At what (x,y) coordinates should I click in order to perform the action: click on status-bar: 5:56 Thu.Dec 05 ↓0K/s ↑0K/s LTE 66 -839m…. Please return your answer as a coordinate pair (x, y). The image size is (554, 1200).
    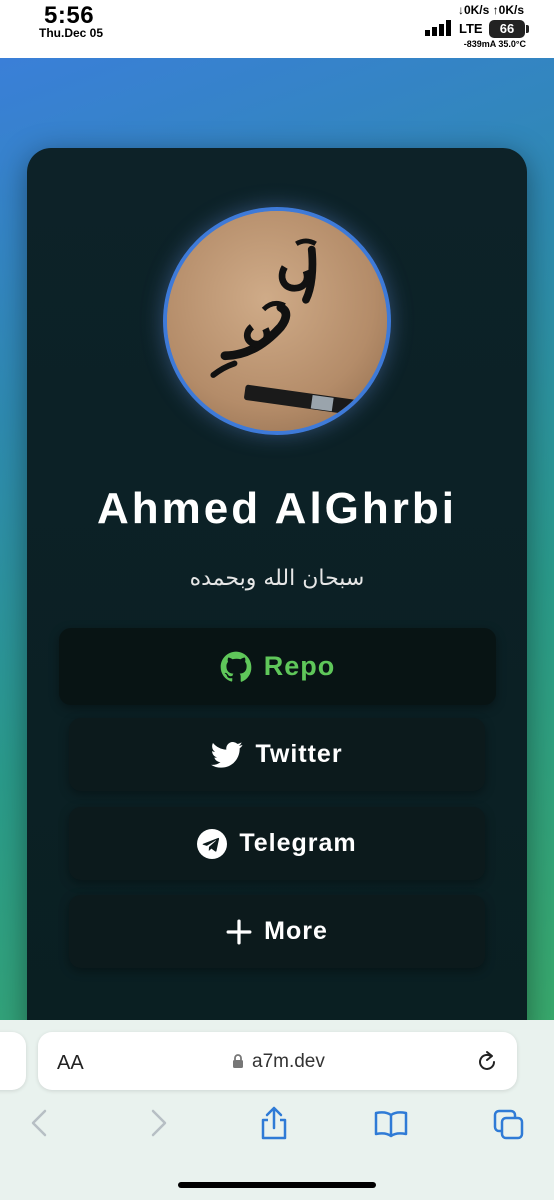
    Looking at the image, I should click on (277, 29).